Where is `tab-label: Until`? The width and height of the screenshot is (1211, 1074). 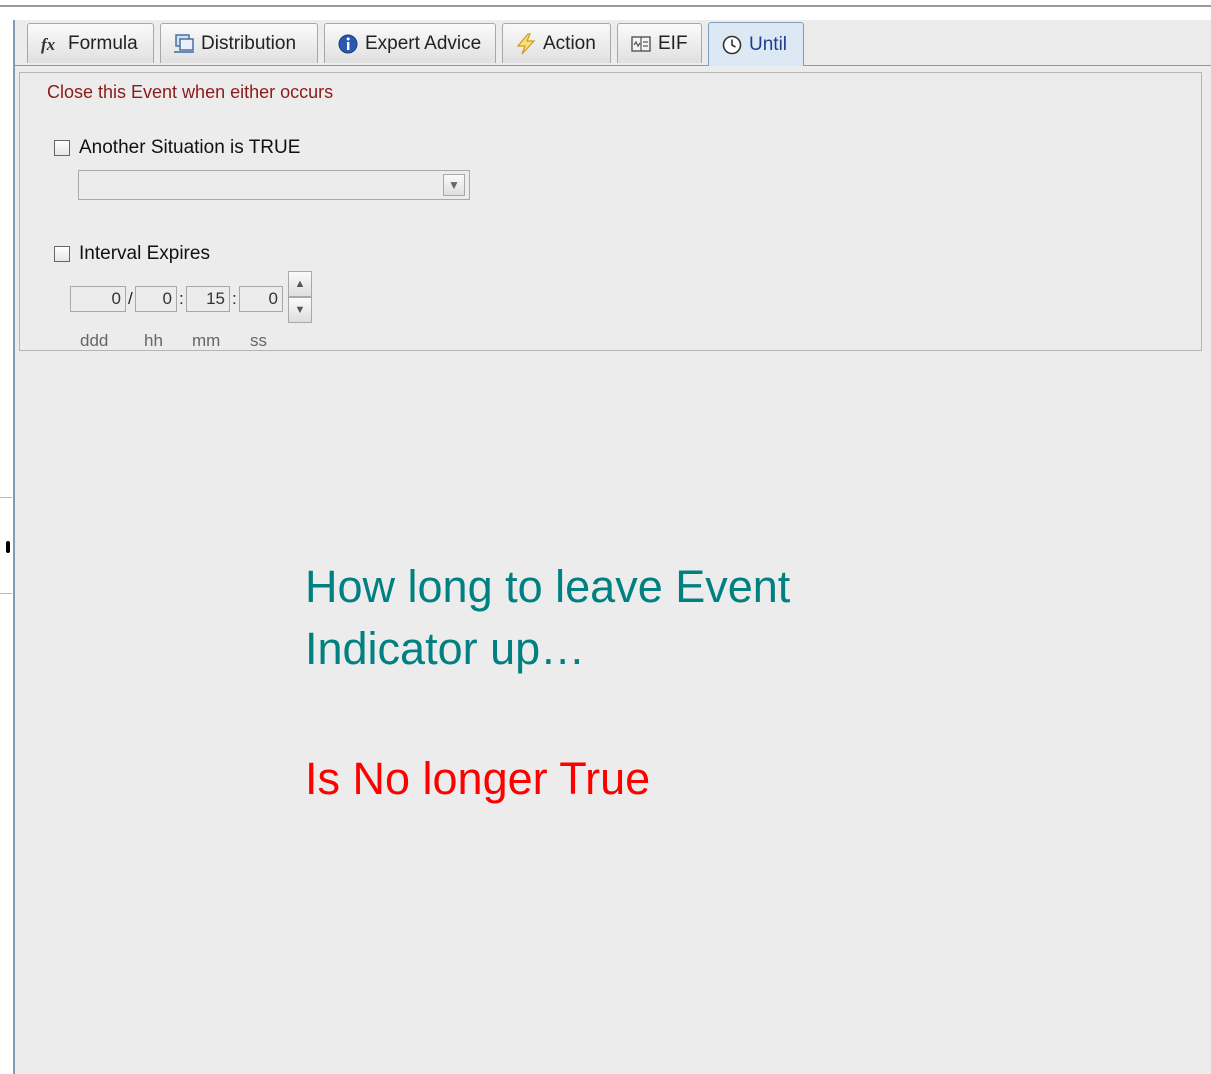
tab-label: Until is located at coordinates (768, 44).